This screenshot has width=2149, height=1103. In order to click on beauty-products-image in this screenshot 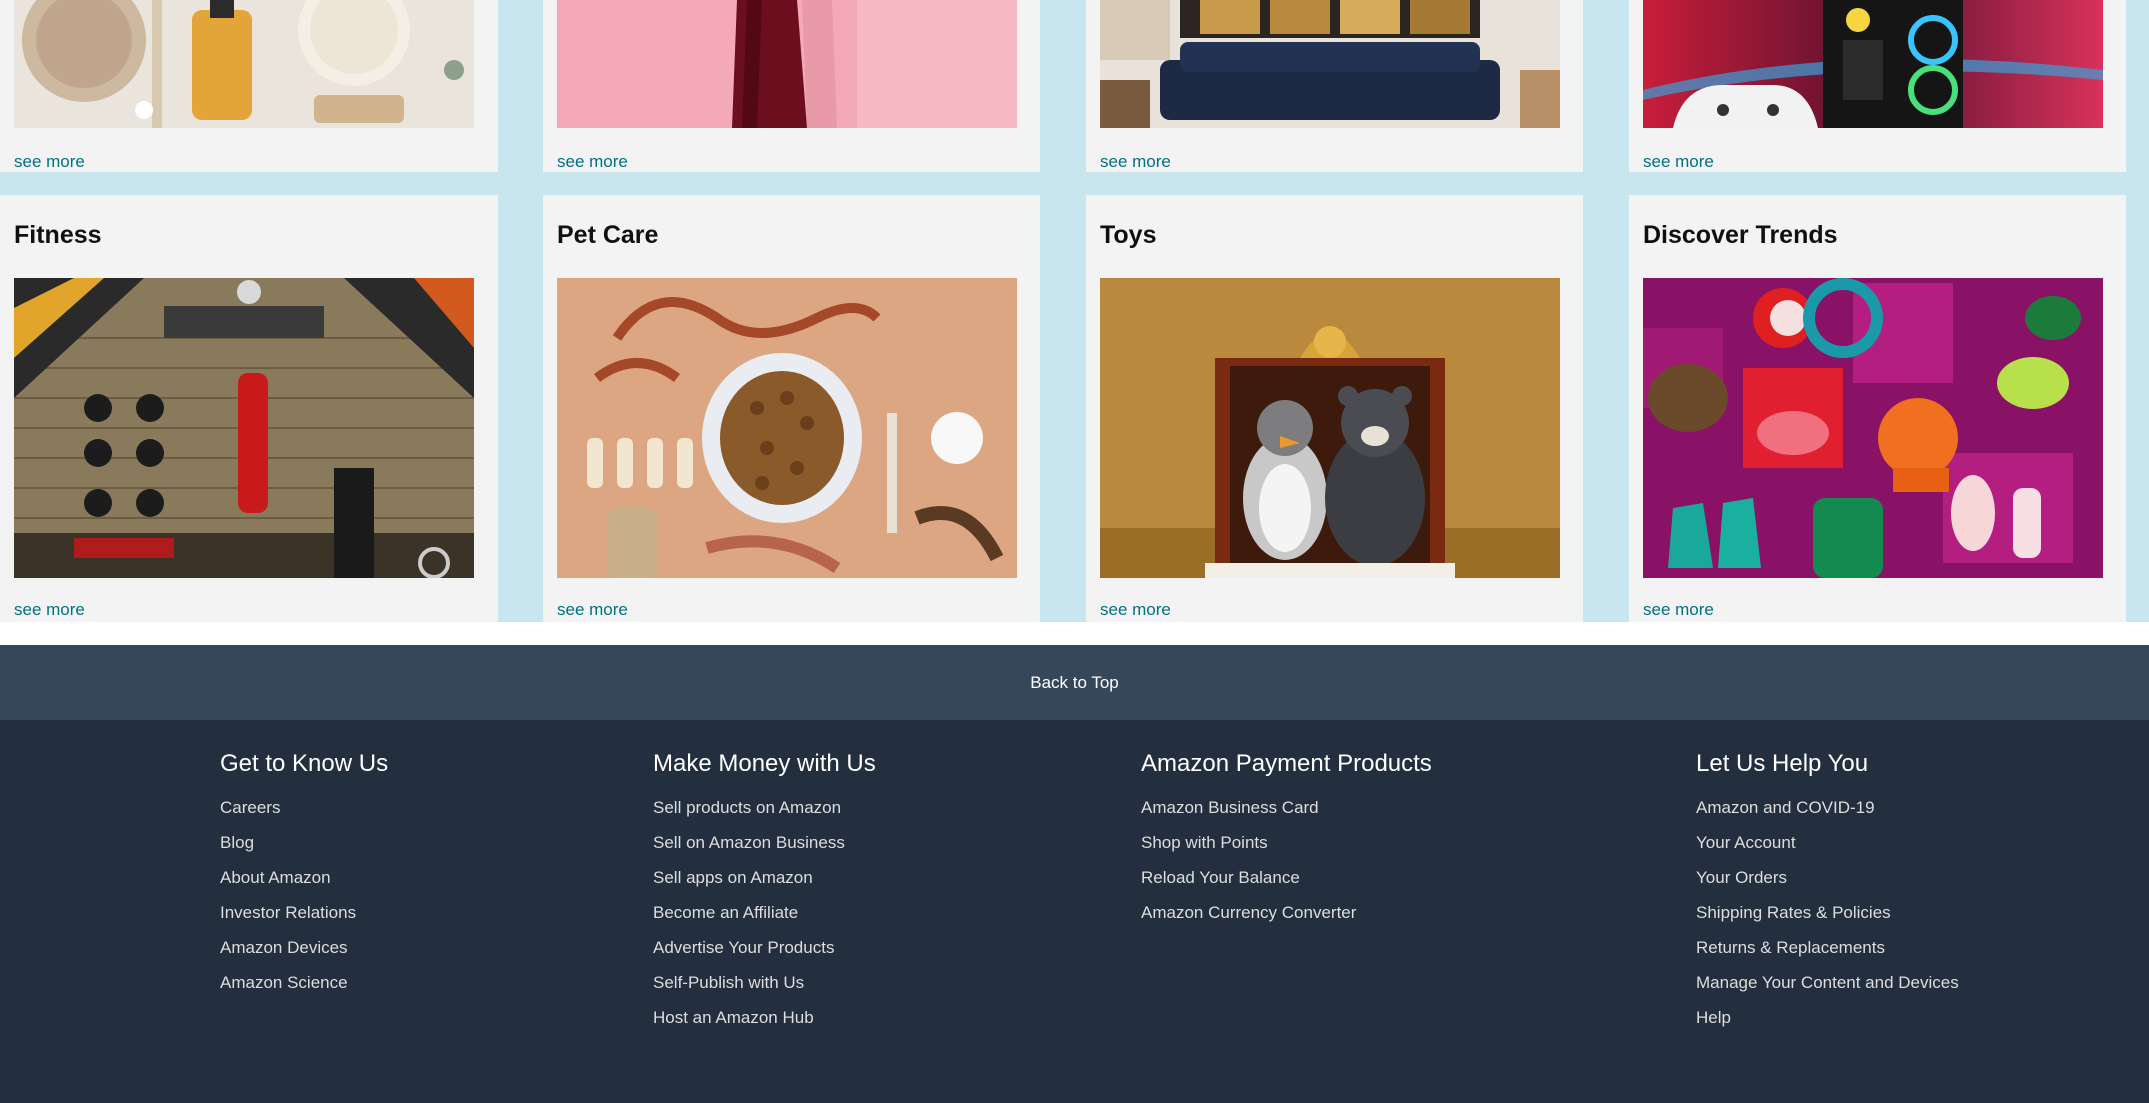, I will do `click(244, 64)`.